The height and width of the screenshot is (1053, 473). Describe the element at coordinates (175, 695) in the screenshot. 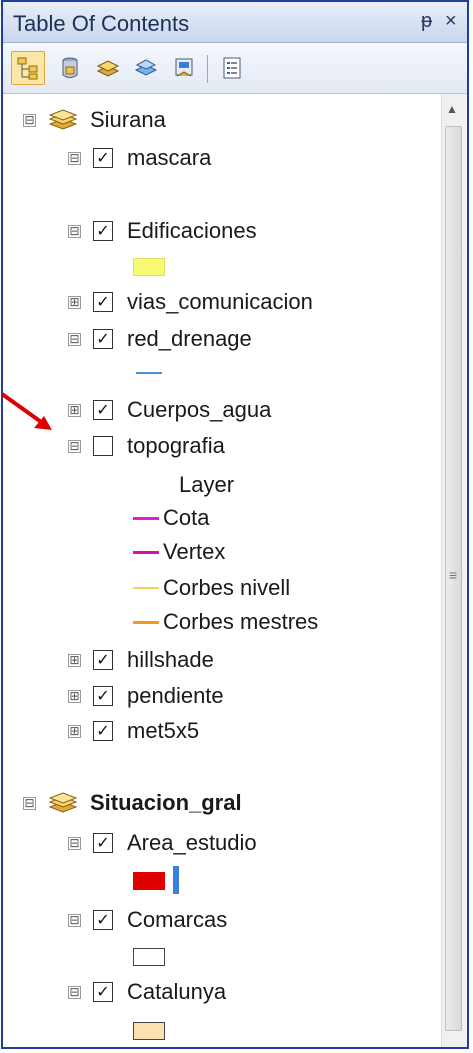

I see `layer-label: pendiente` at that location.